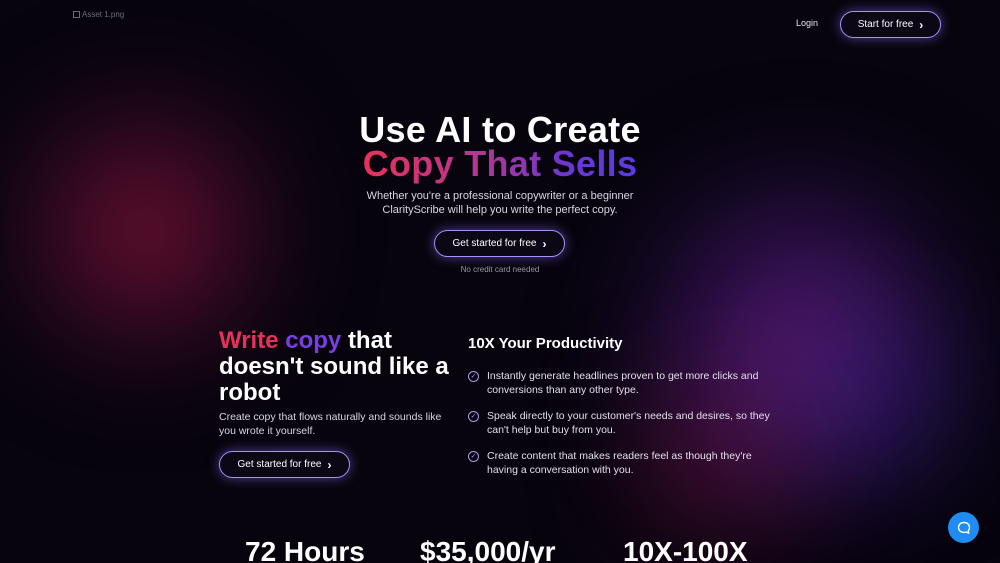 The width and height of the screenshot is (1000, 563). What do you see at coordinates (685, 549) in the screenshot?
I see `stat-multiplier: 10X-100X` at bounding box center [685, 549].